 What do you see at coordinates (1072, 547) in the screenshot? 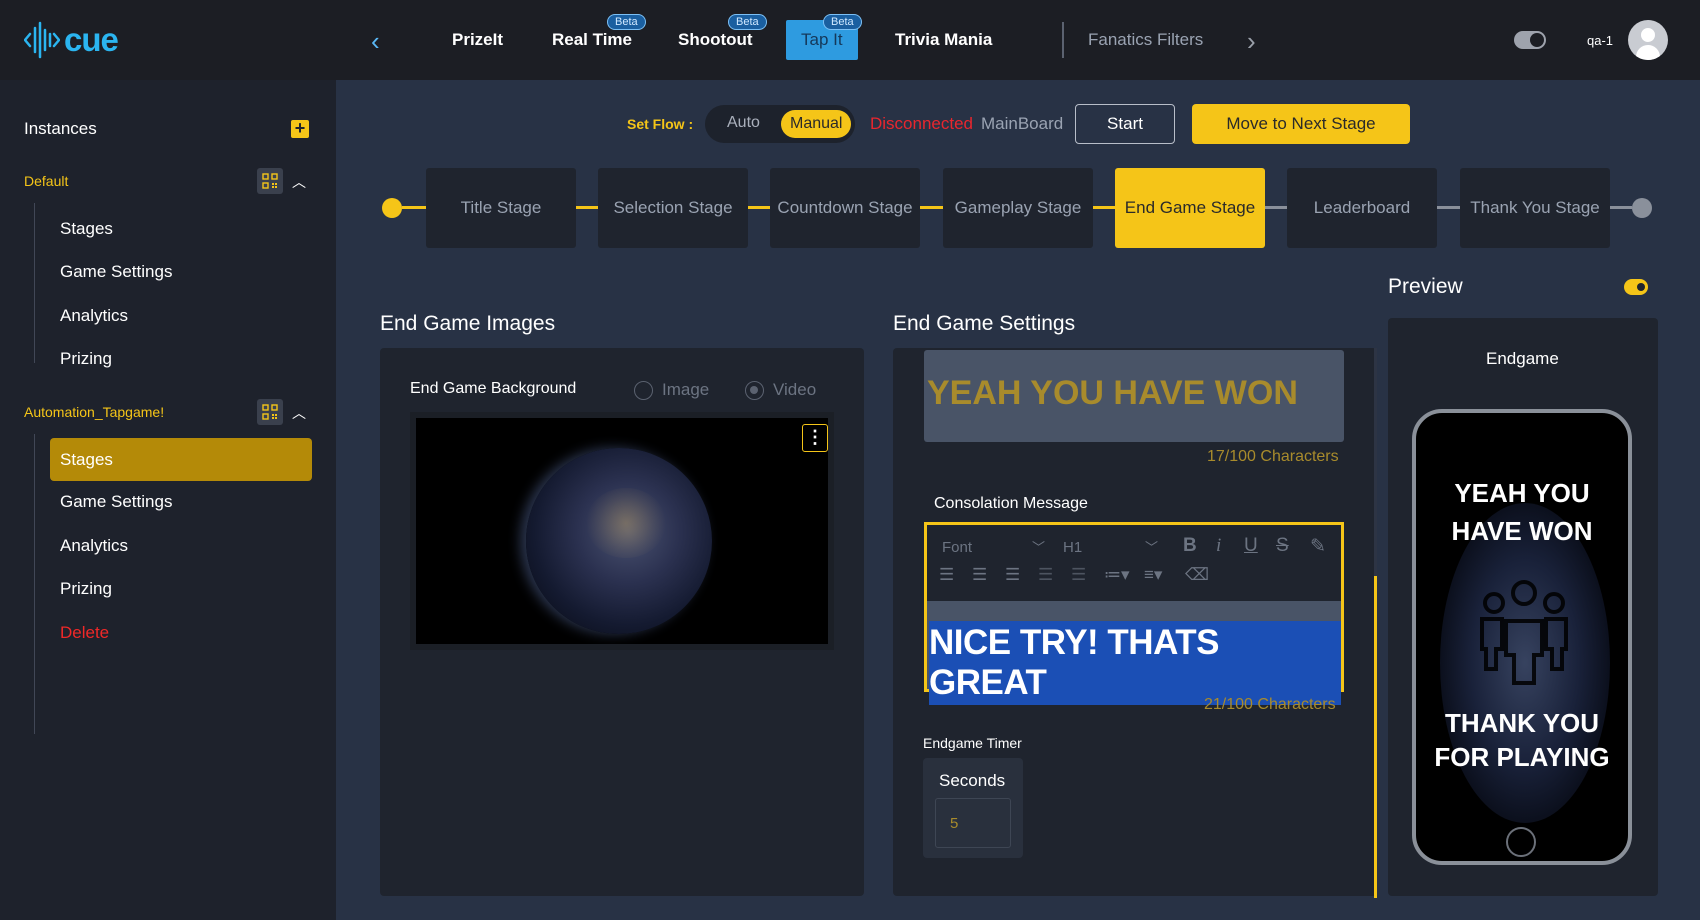
I see `heading-select: H1` at bounding box center [1072, 547].